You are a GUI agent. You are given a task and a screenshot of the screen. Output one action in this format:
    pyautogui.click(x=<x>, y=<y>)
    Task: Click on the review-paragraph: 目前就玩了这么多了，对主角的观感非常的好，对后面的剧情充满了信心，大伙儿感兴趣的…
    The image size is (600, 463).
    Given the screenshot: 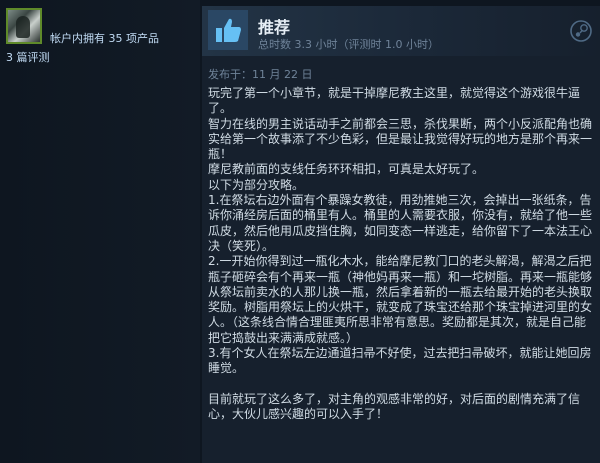 What is the action you would take?
    pyautogui.click(x=394, y=406)
    